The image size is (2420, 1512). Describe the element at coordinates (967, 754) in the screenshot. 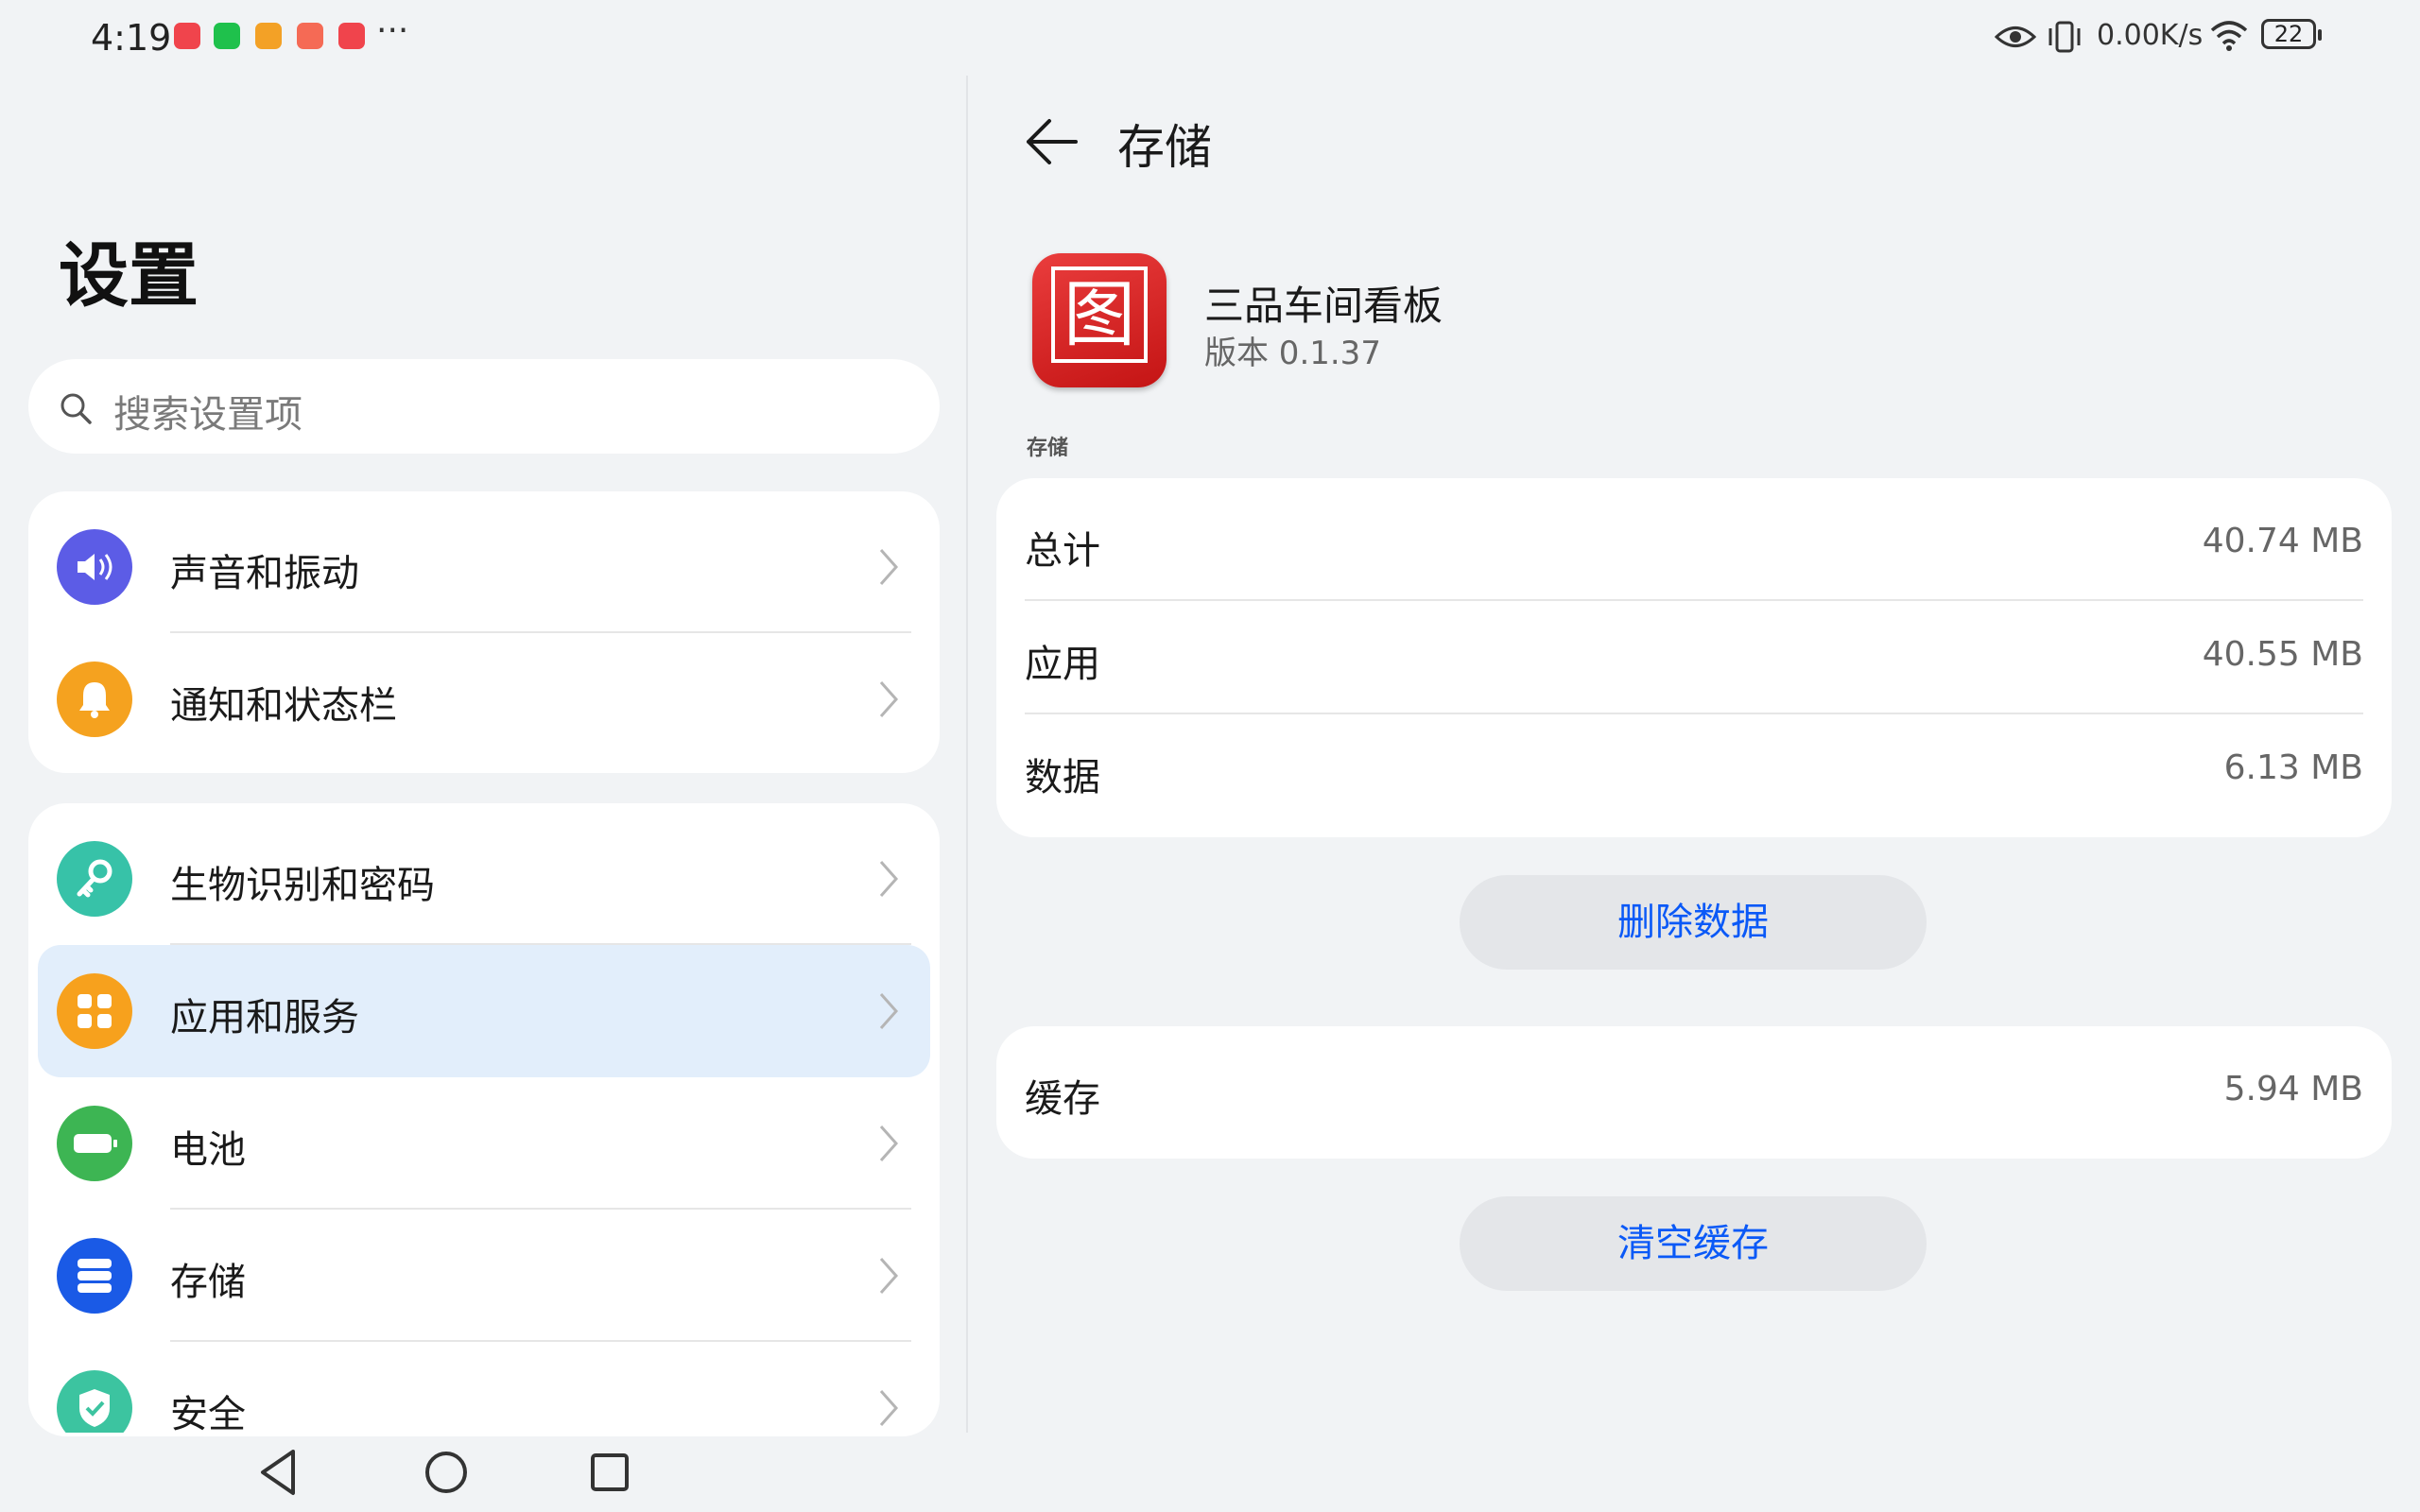

I see `pane-divider` at that location.